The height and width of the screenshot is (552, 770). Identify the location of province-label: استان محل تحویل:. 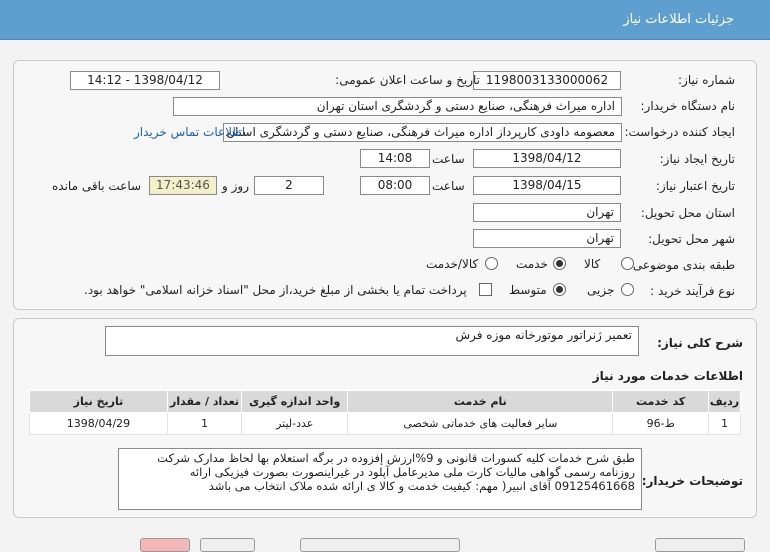
(687, 213).